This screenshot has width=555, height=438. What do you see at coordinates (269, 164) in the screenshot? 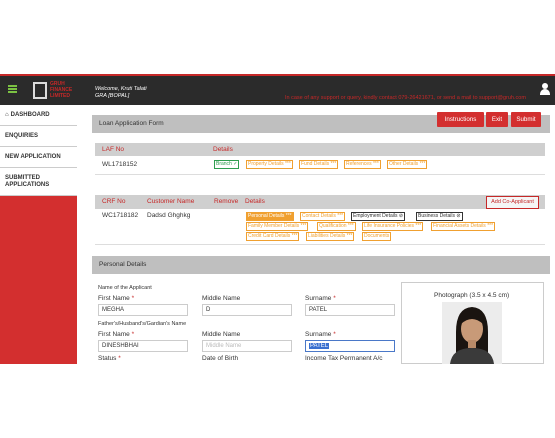
I see `property-details-chip: Property Details ***` at bounding box center [269, 164].